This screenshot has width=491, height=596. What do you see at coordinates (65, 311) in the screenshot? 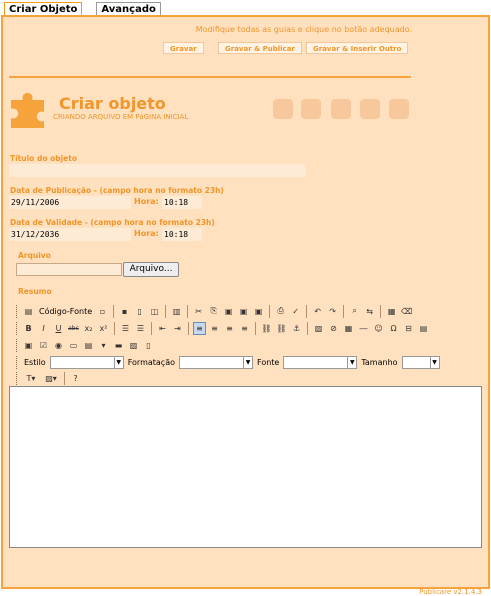
I see `source-button: Código-Fonte` at bounding box center [65, 311].